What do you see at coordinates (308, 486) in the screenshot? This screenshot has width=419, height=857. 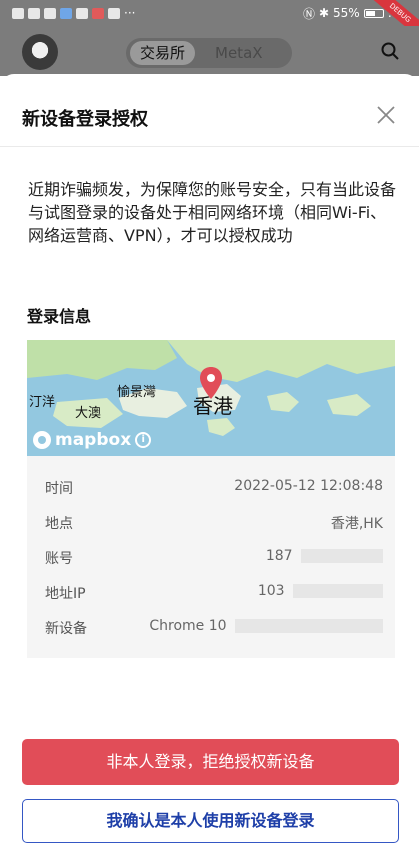 I see `info-value: 2022-05-12 12:08:48` at bounding box center [308, 486].